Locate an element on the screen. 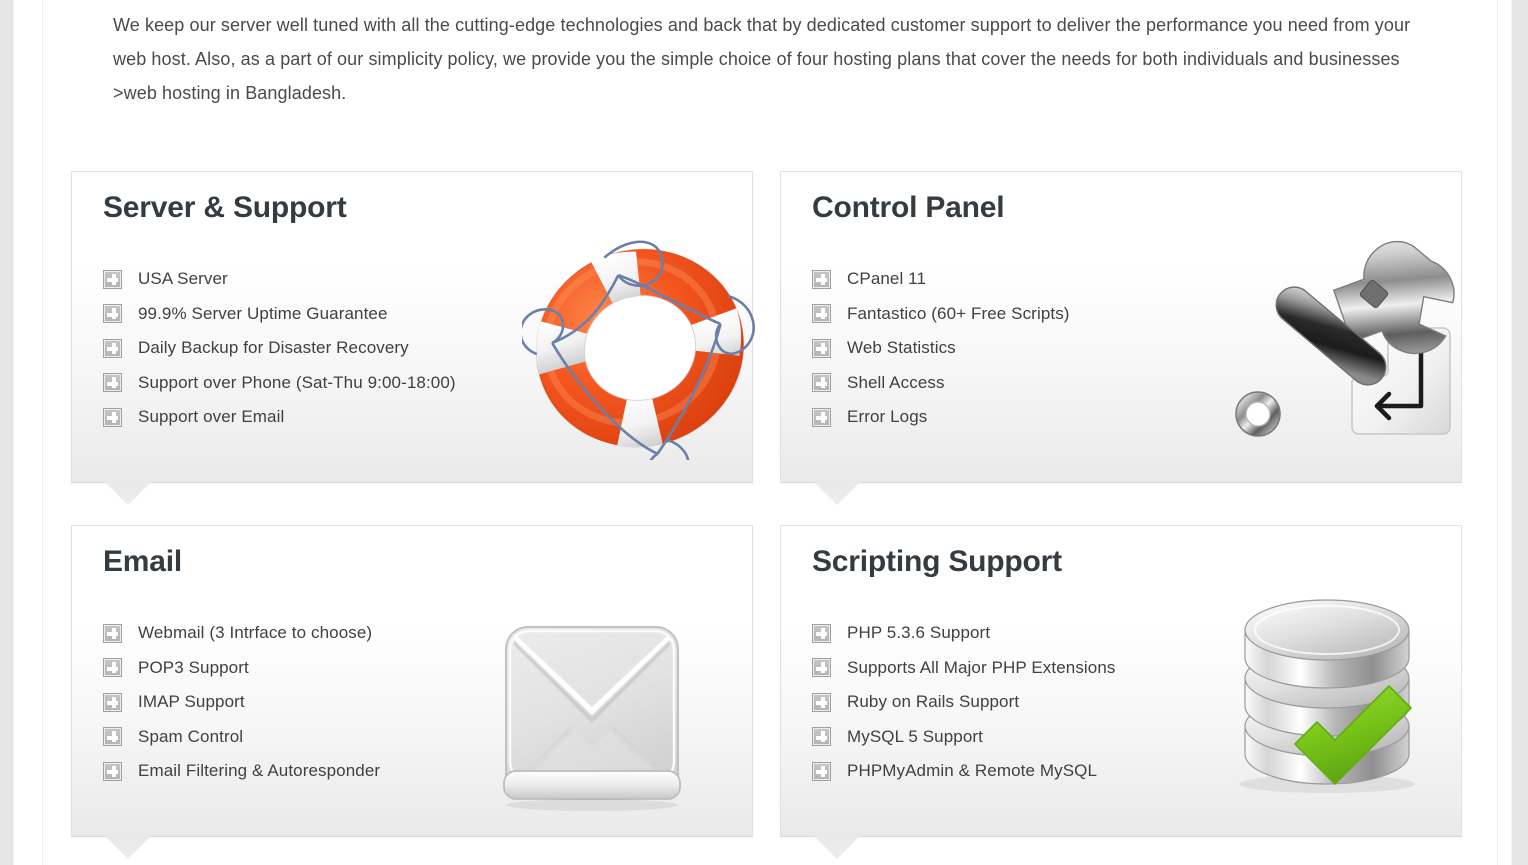 This screenshot has width=1528, height=865. feature-label: Support over Email is located at coordinates (211, 417).